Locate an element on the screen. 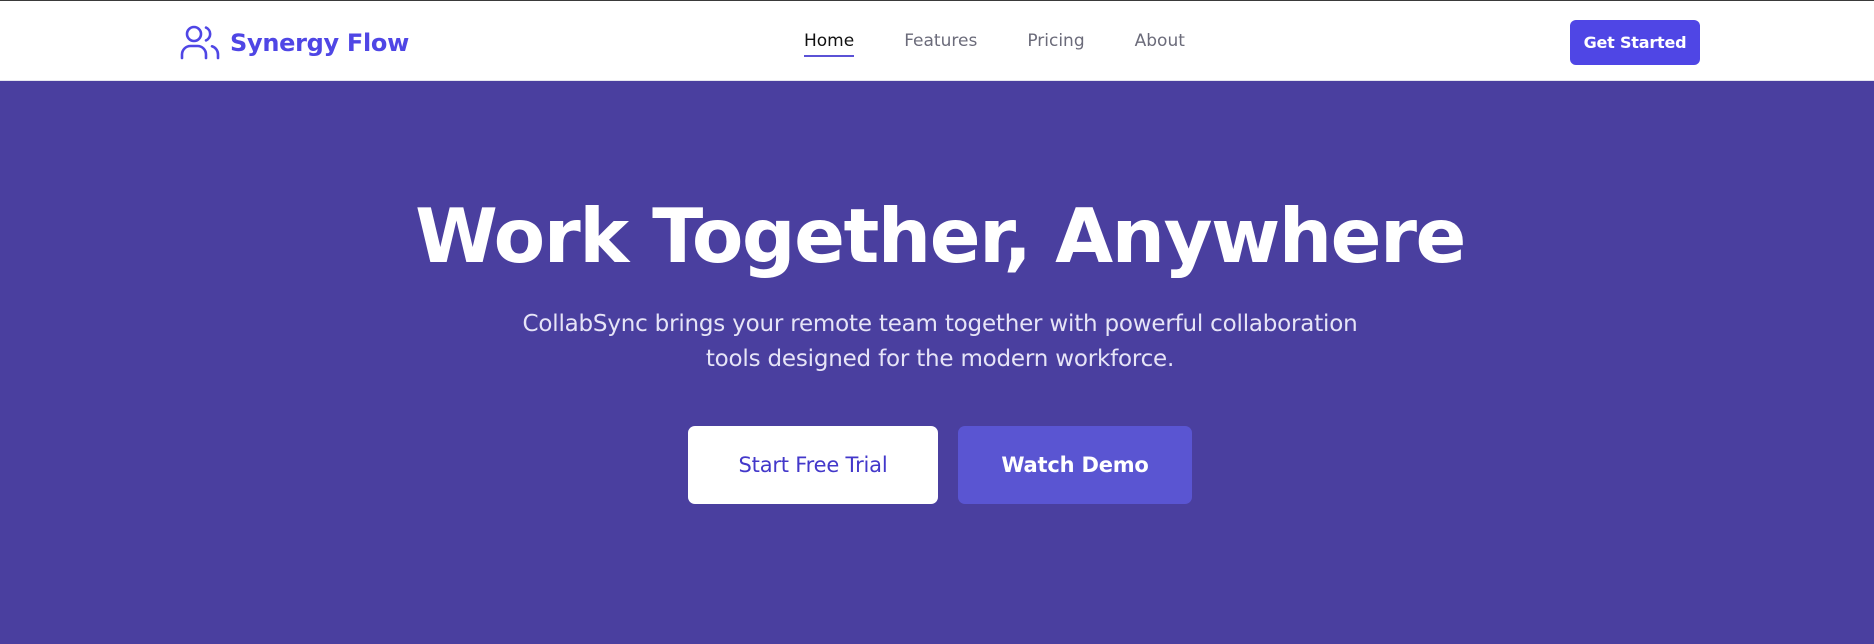 This screenshot has width=1874, height=644. brand-logo-link: Synergy Flow is located at coordinates (294, 43).